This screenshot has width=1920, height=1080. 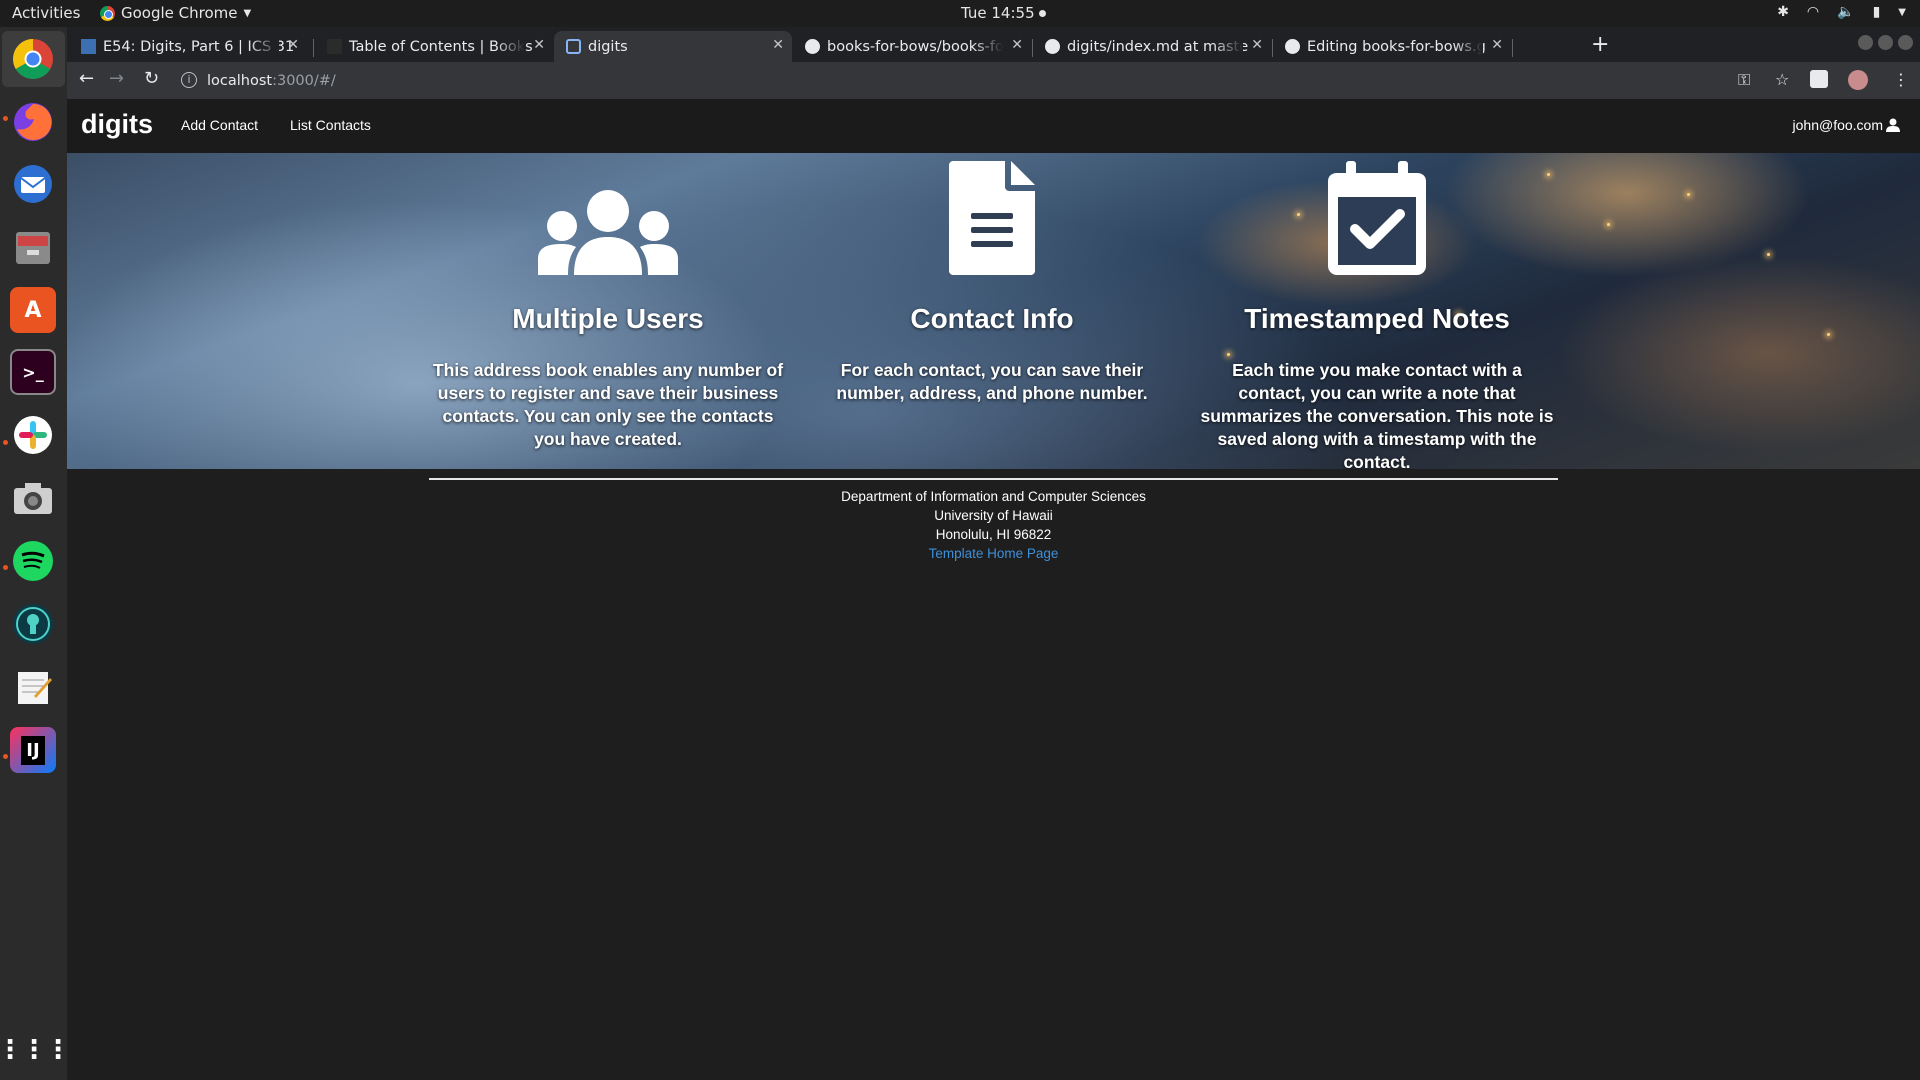 What do you see at coordinates (434, 46) in the screenshot?
I see `tab: Table of Contents | Books ✕` at bounding box center [434, 46].